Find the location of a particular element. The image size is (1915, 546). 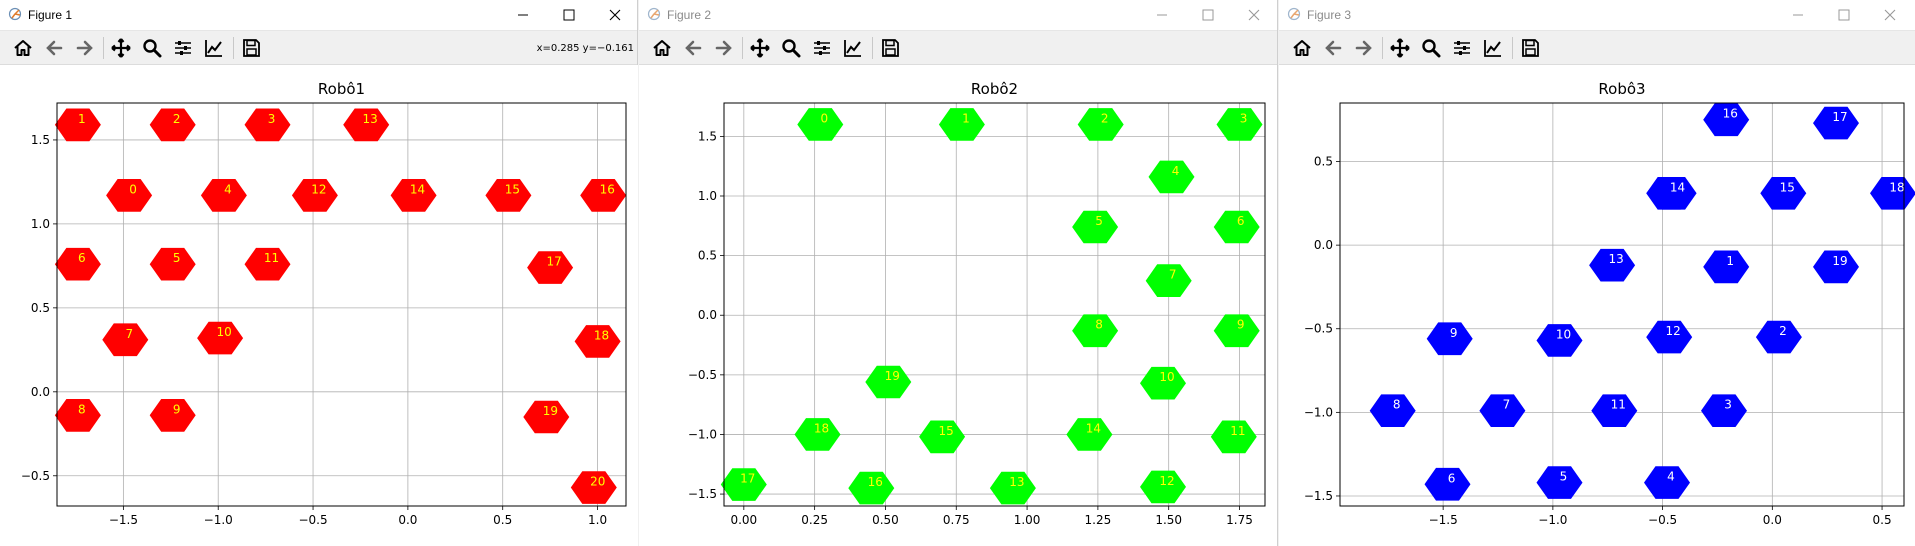

point-label: 16 is located at coordinates (607, 189).